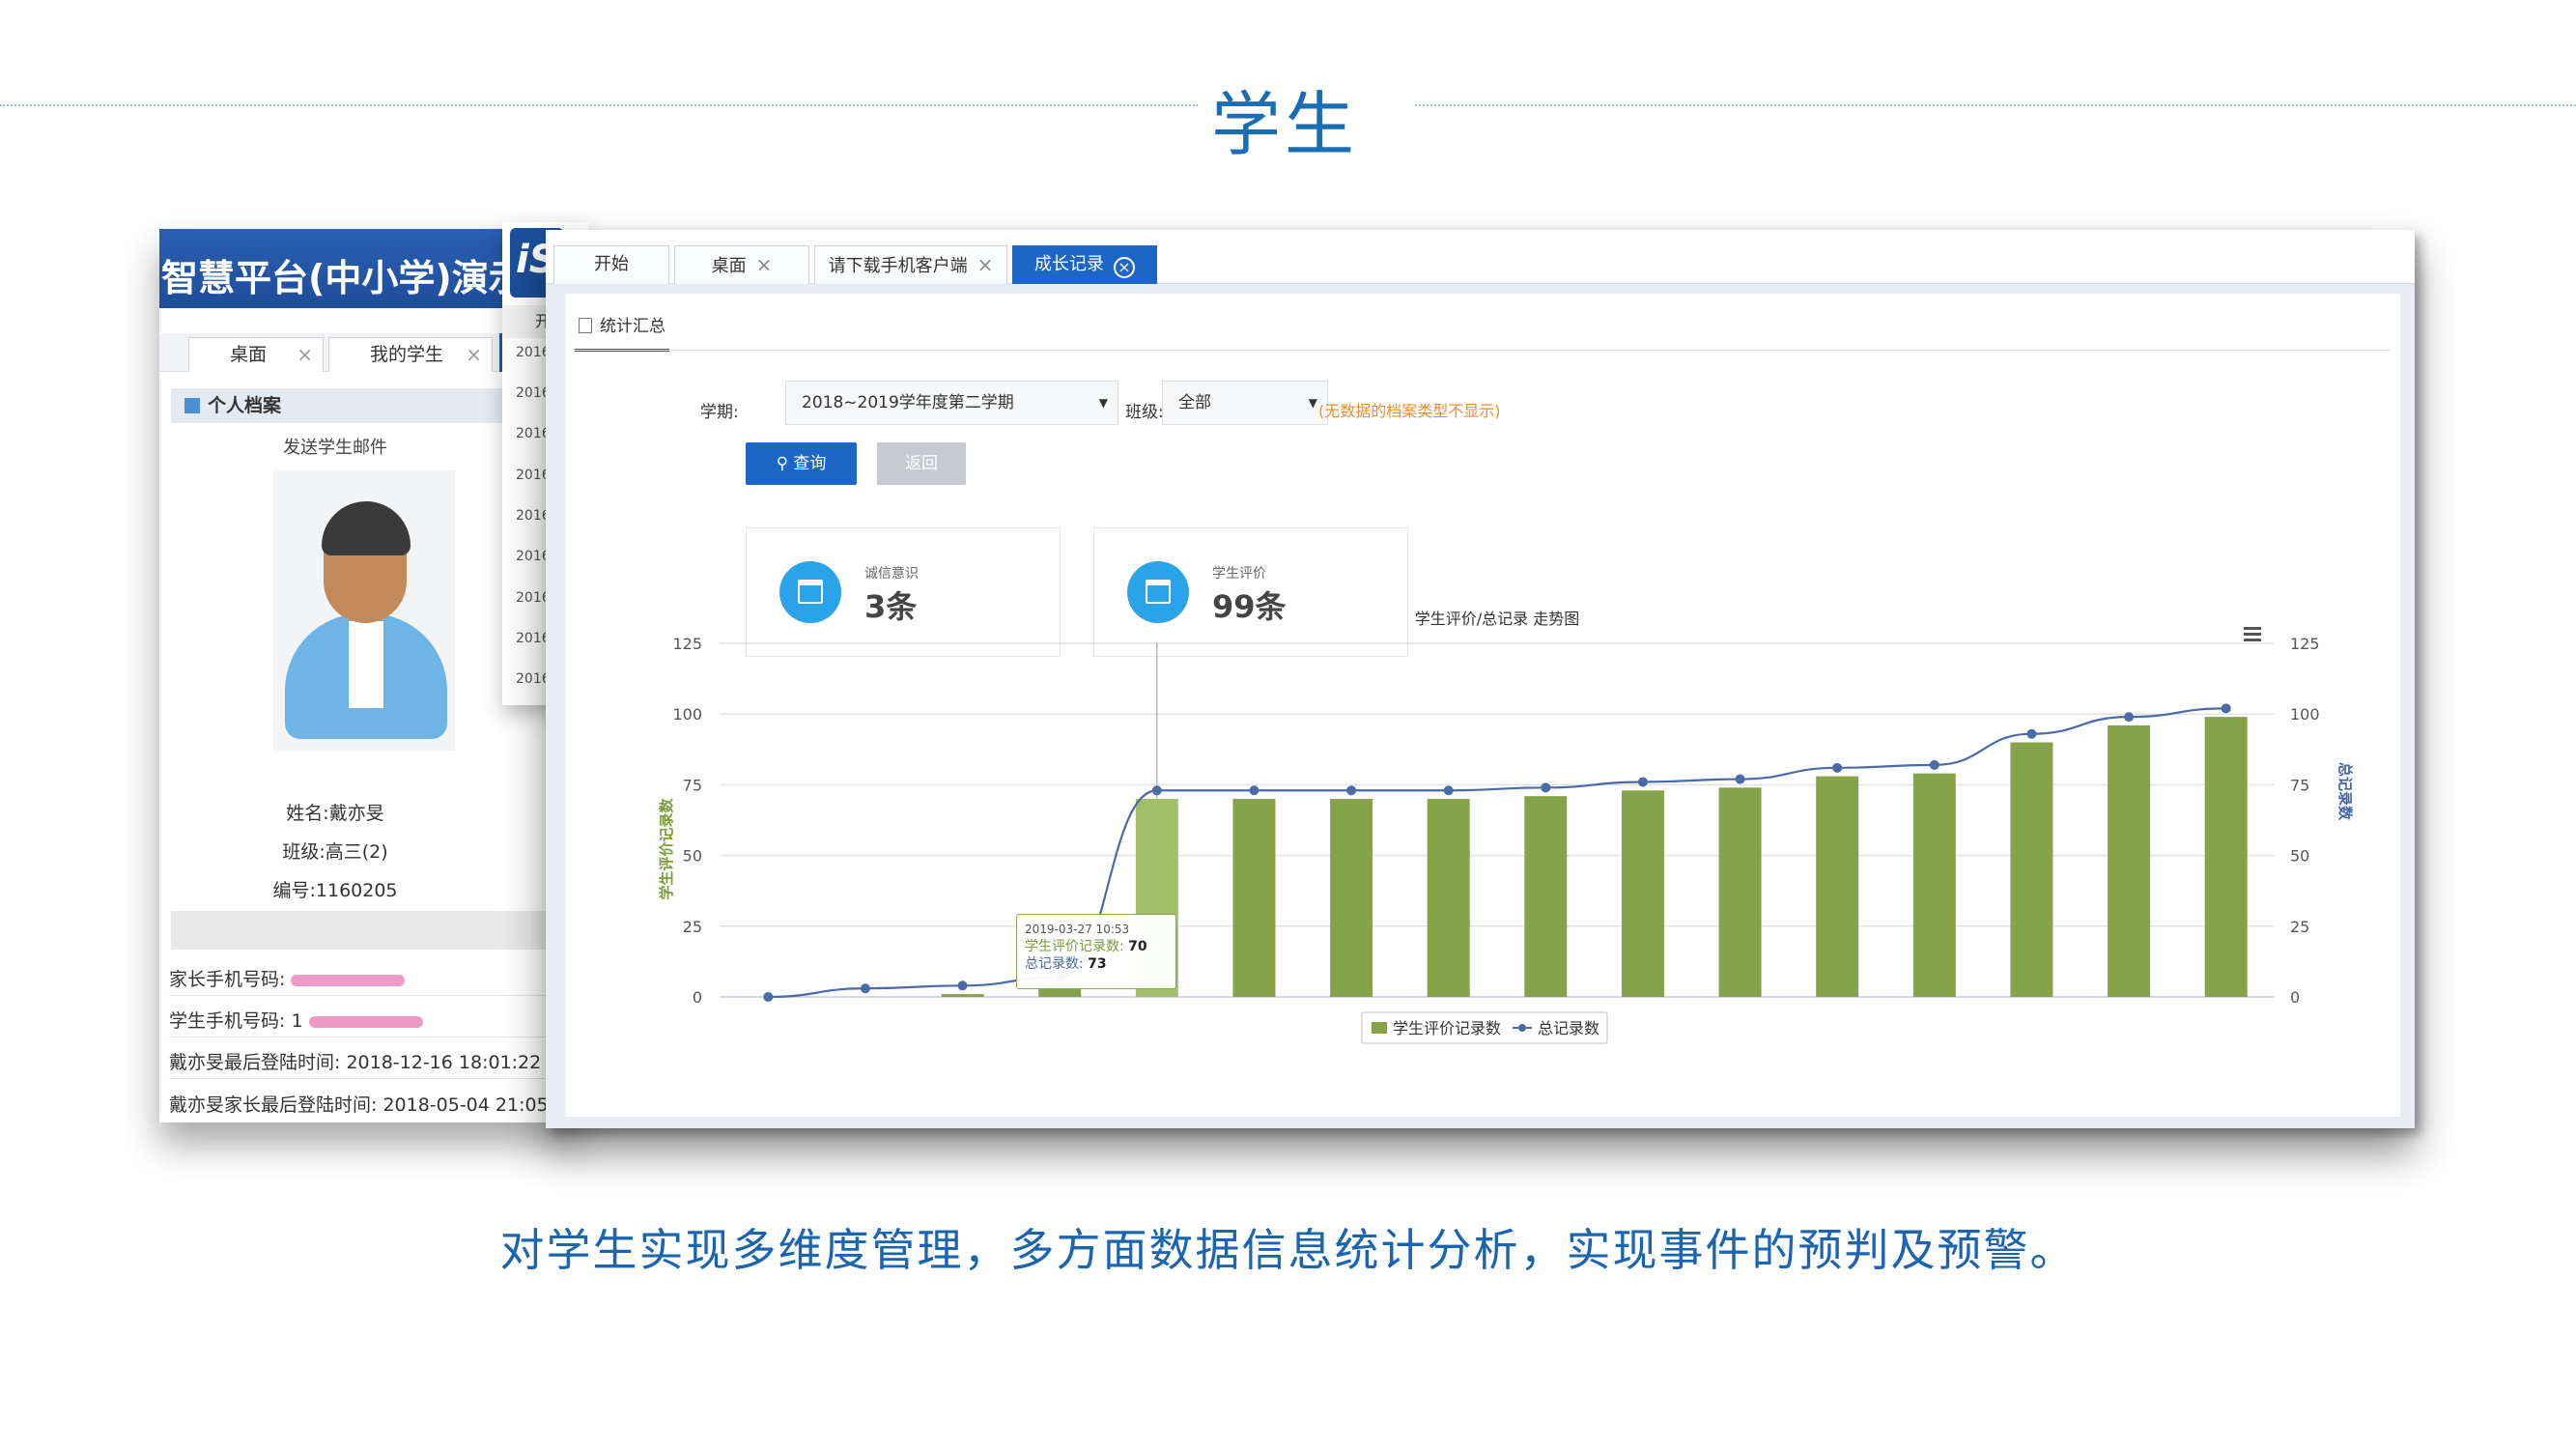  I want to click on student-number: 编号:1160205, so click(335, 890).